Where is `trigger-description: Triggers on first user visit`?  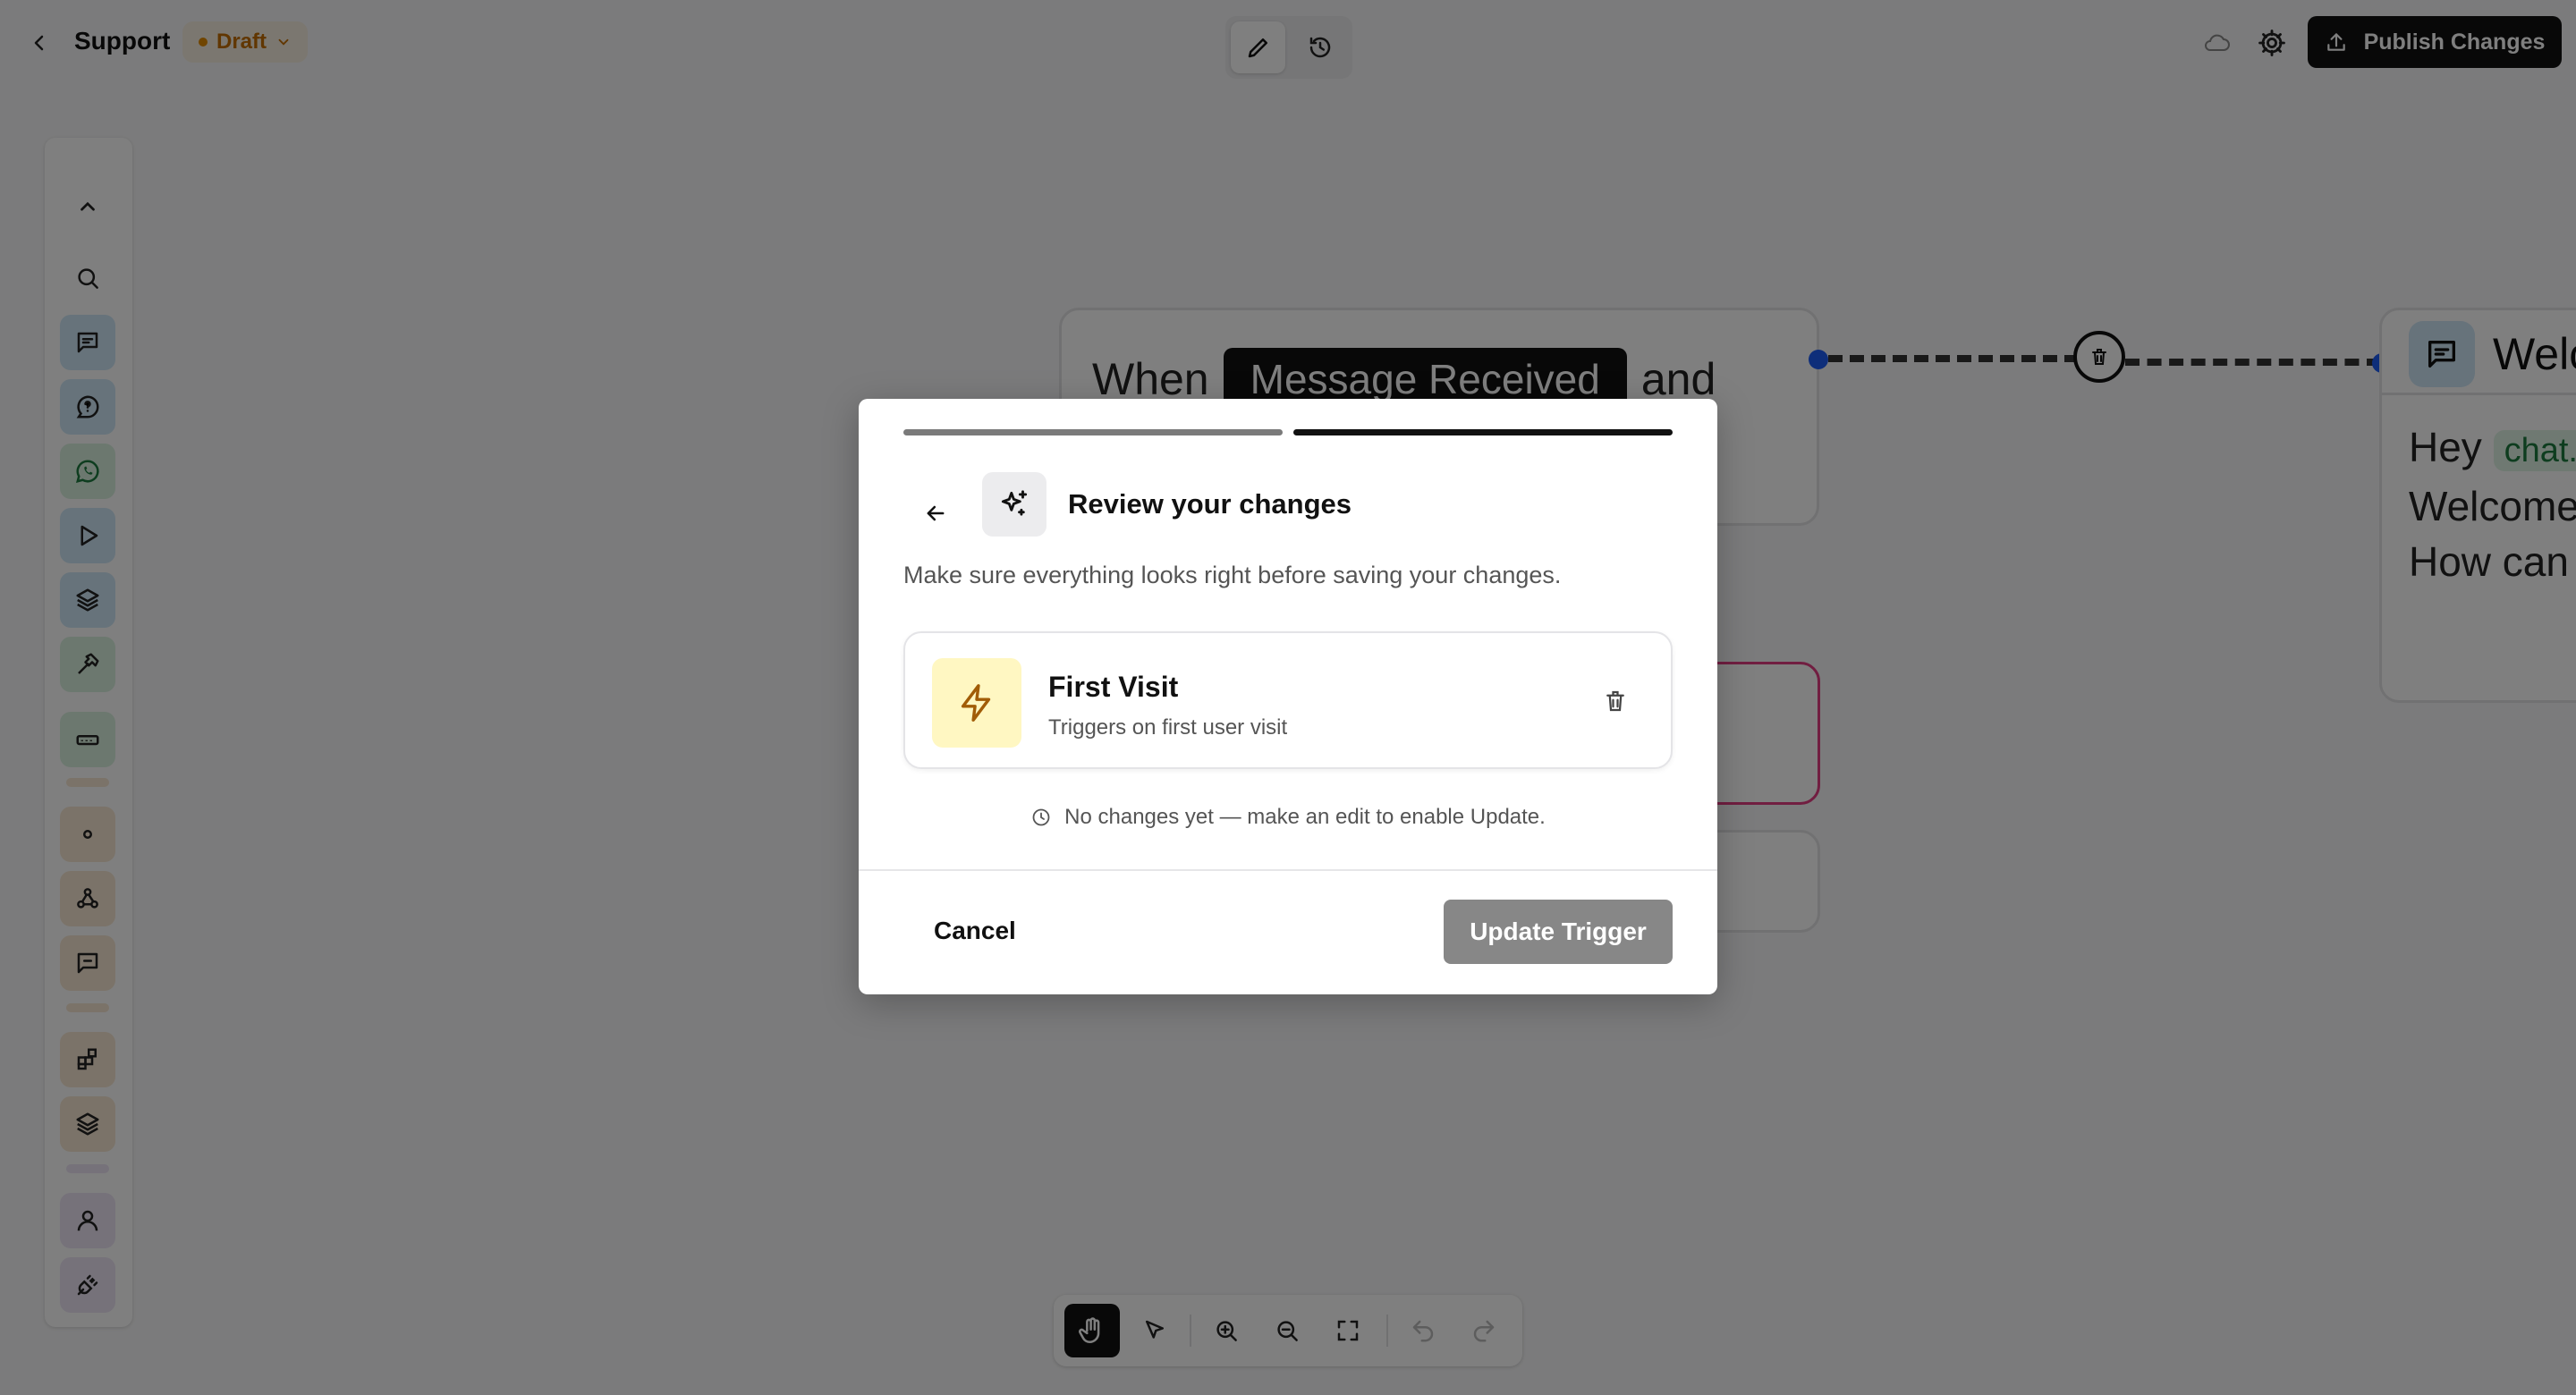 trigger-description: Triggers on first user visit is located at coordinates (1168, 727).